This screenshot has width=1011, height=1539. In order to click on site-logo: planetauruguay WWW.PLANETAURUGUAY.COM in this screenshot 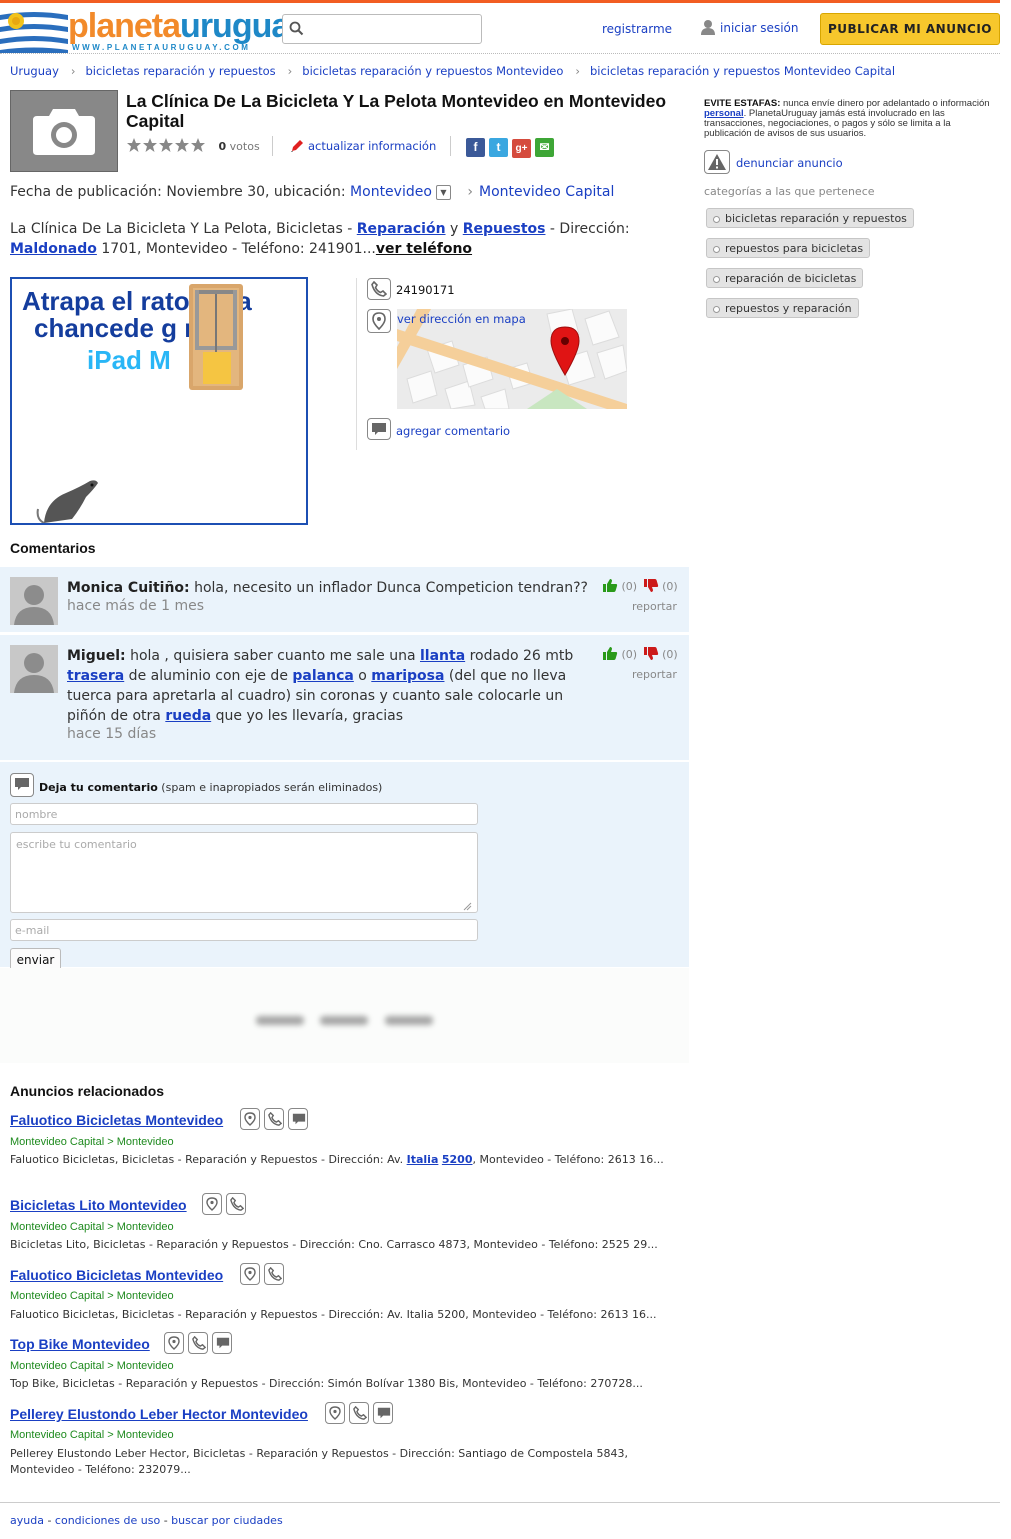, I will do `click(154, 30)`.